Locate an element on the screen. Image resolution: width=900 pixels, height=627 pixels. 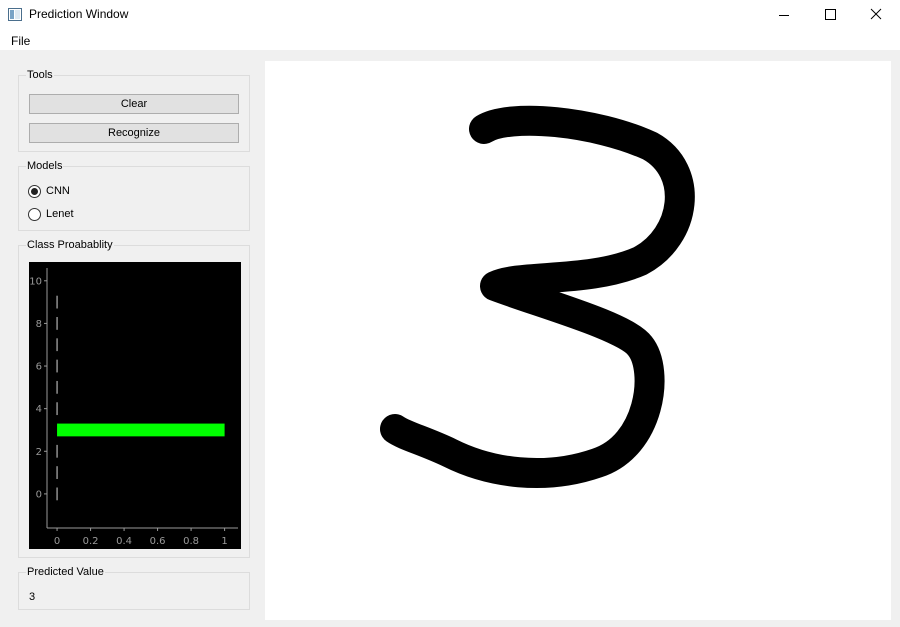
maximize-button is located at coordinates (830, 15).